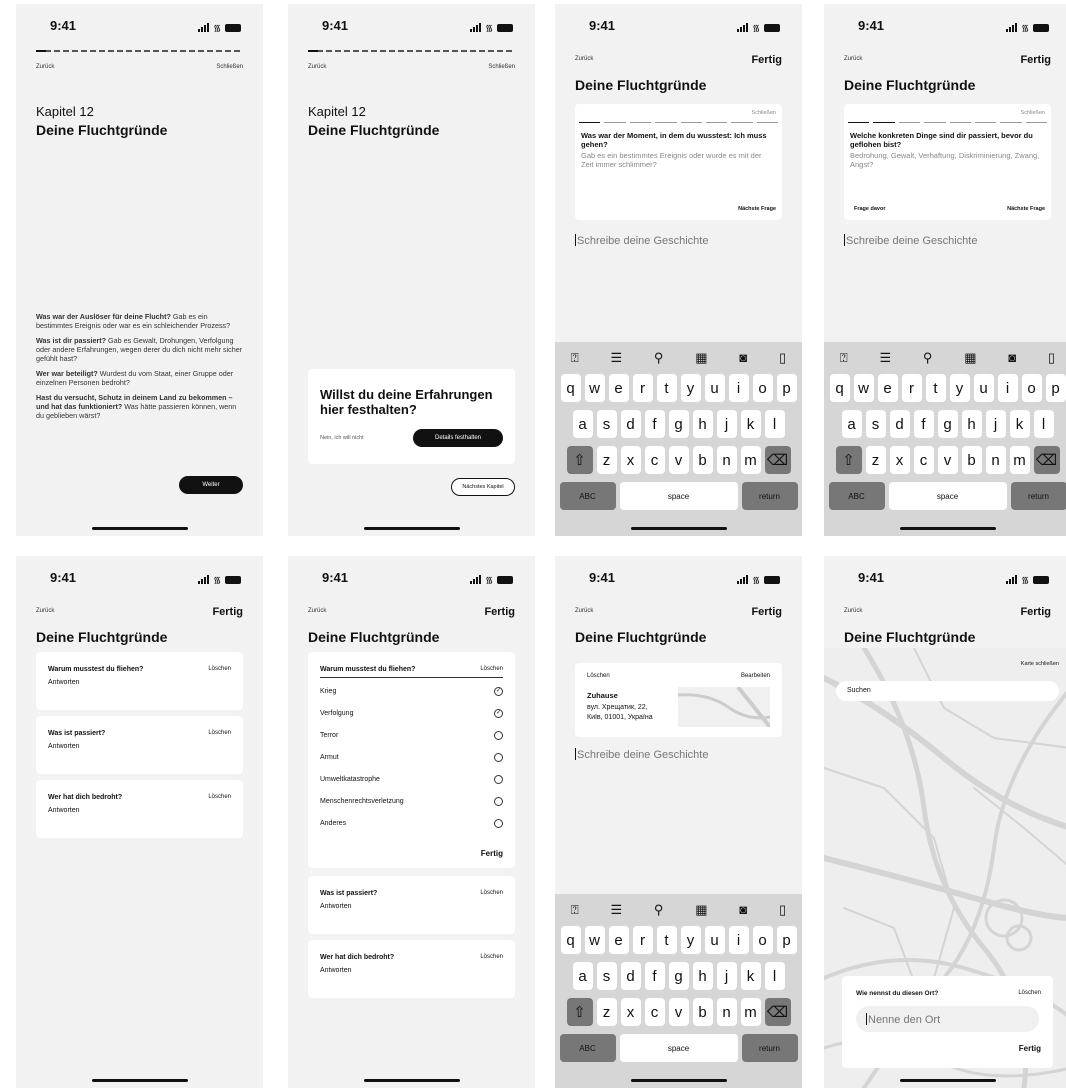 This screenshot has width=1066, height=1091. What do you see at coordinates (587, 496) in the screenshot?
I see `abc-key: ABC` at bounding box center [587, 496].